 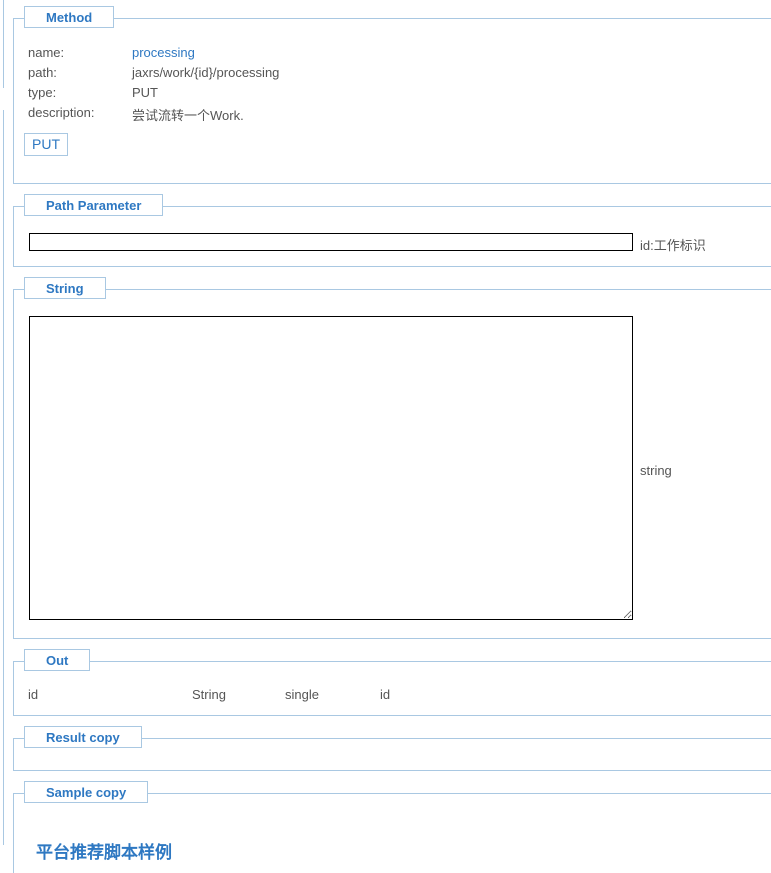 I want to click on put-submit-button: PUT, so click(x=46, y=144).